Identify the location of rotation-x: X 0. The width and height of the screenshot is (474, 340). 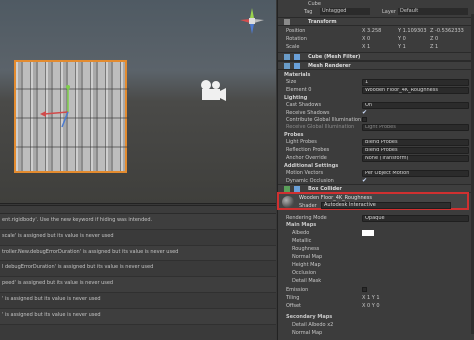
(366, 39).